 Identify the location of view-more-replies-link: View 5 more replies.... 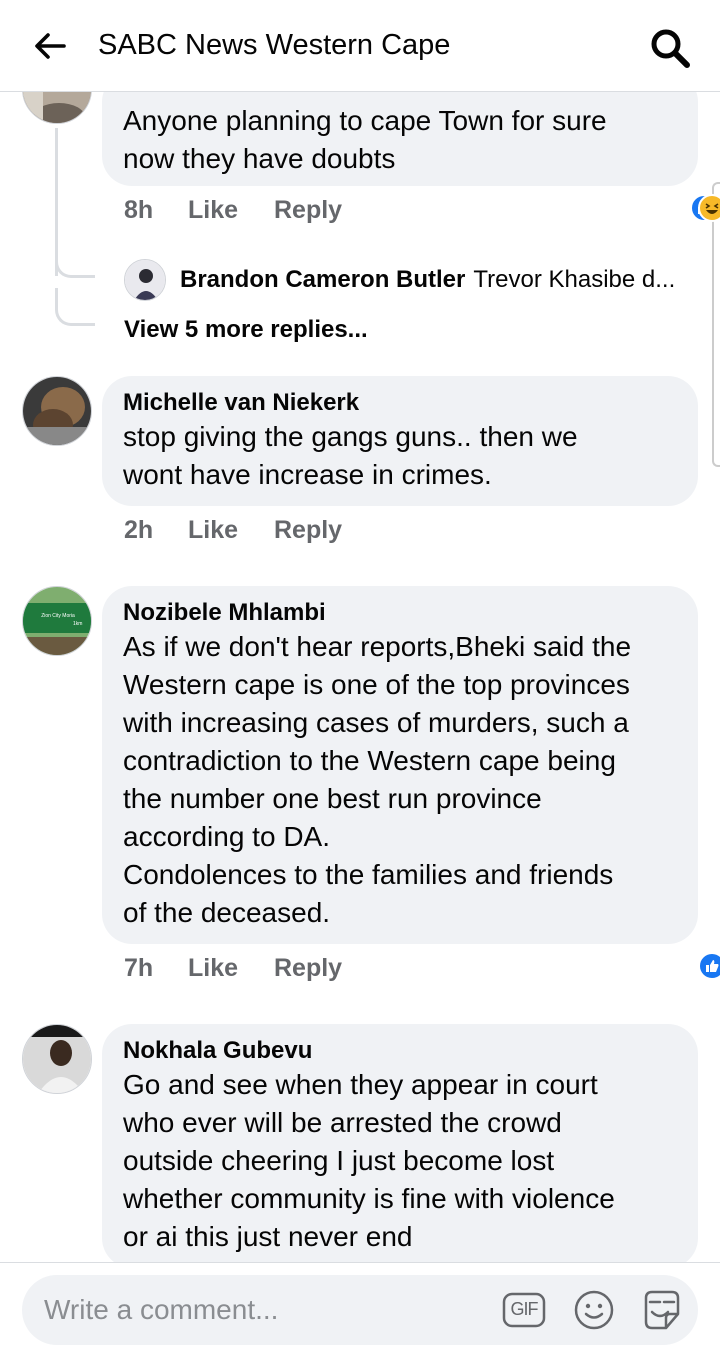
(246, 330).